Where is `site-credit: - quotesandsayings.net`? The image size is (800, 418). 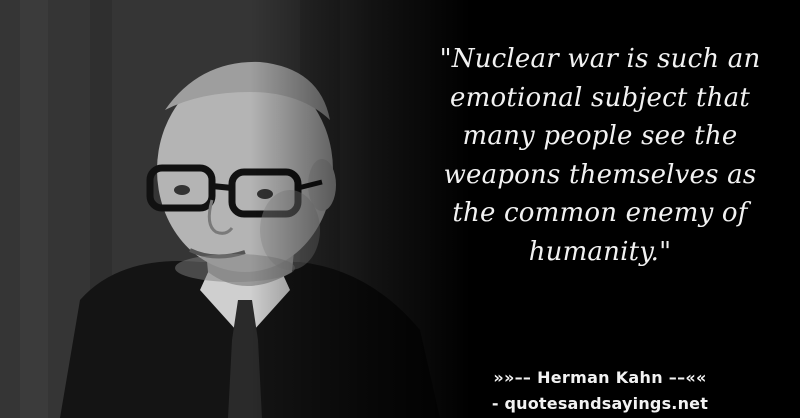
site-credit: - quotesandsayings.net is located at coordinates (600, 403).